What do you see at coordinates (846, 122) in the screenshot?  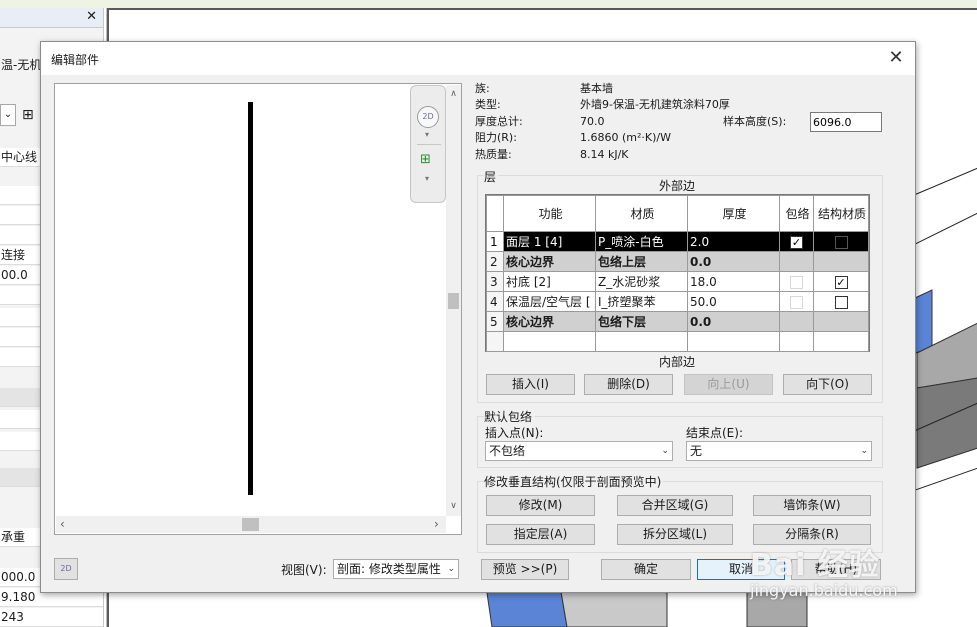 I see `sample-height-input` at bounding box center [846, 122].